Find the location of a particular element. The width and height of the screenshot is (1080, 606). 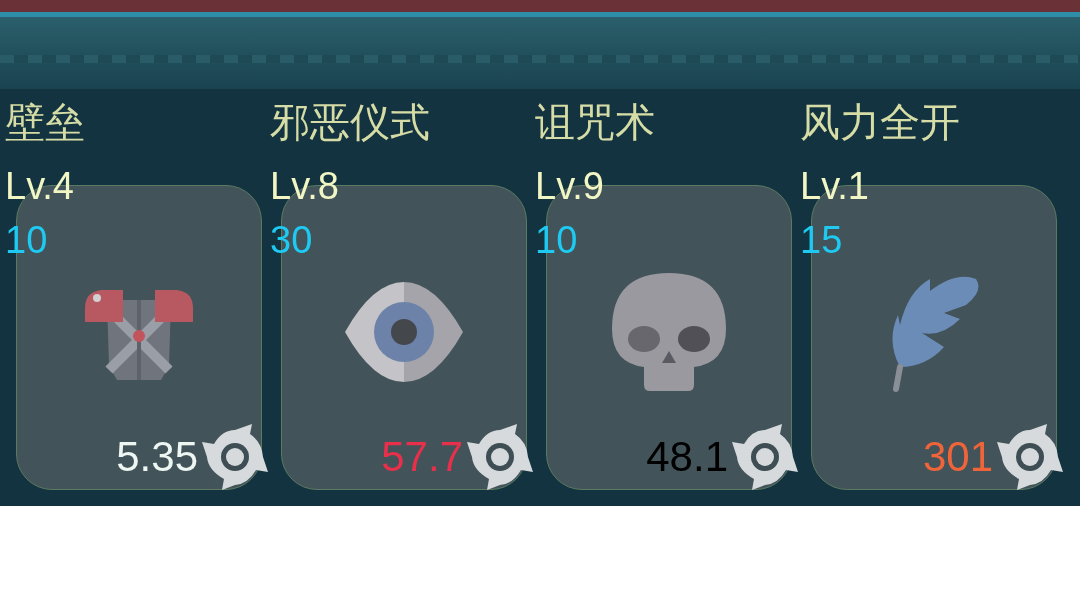

skill-value: 48.1 is located at coordinates (687, 457).